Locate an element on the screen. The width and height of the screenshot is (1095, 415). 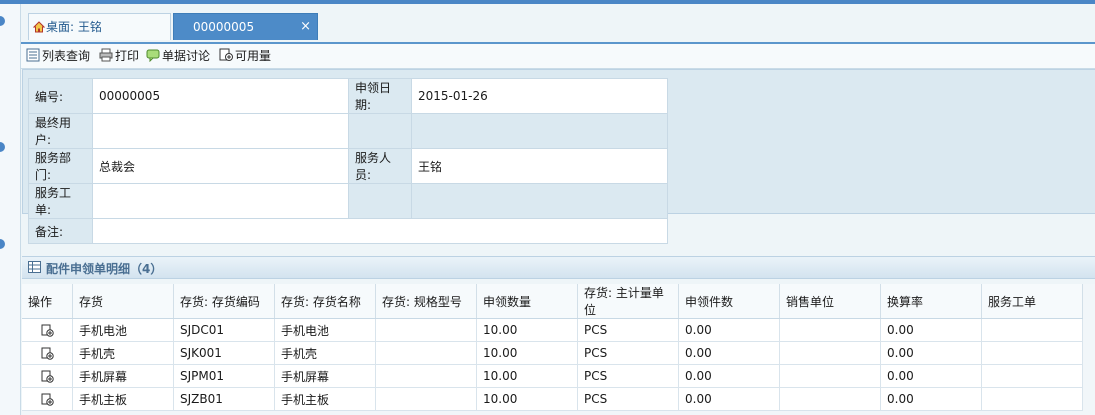
print-label: 打印 is located at coordinates (127, 56).